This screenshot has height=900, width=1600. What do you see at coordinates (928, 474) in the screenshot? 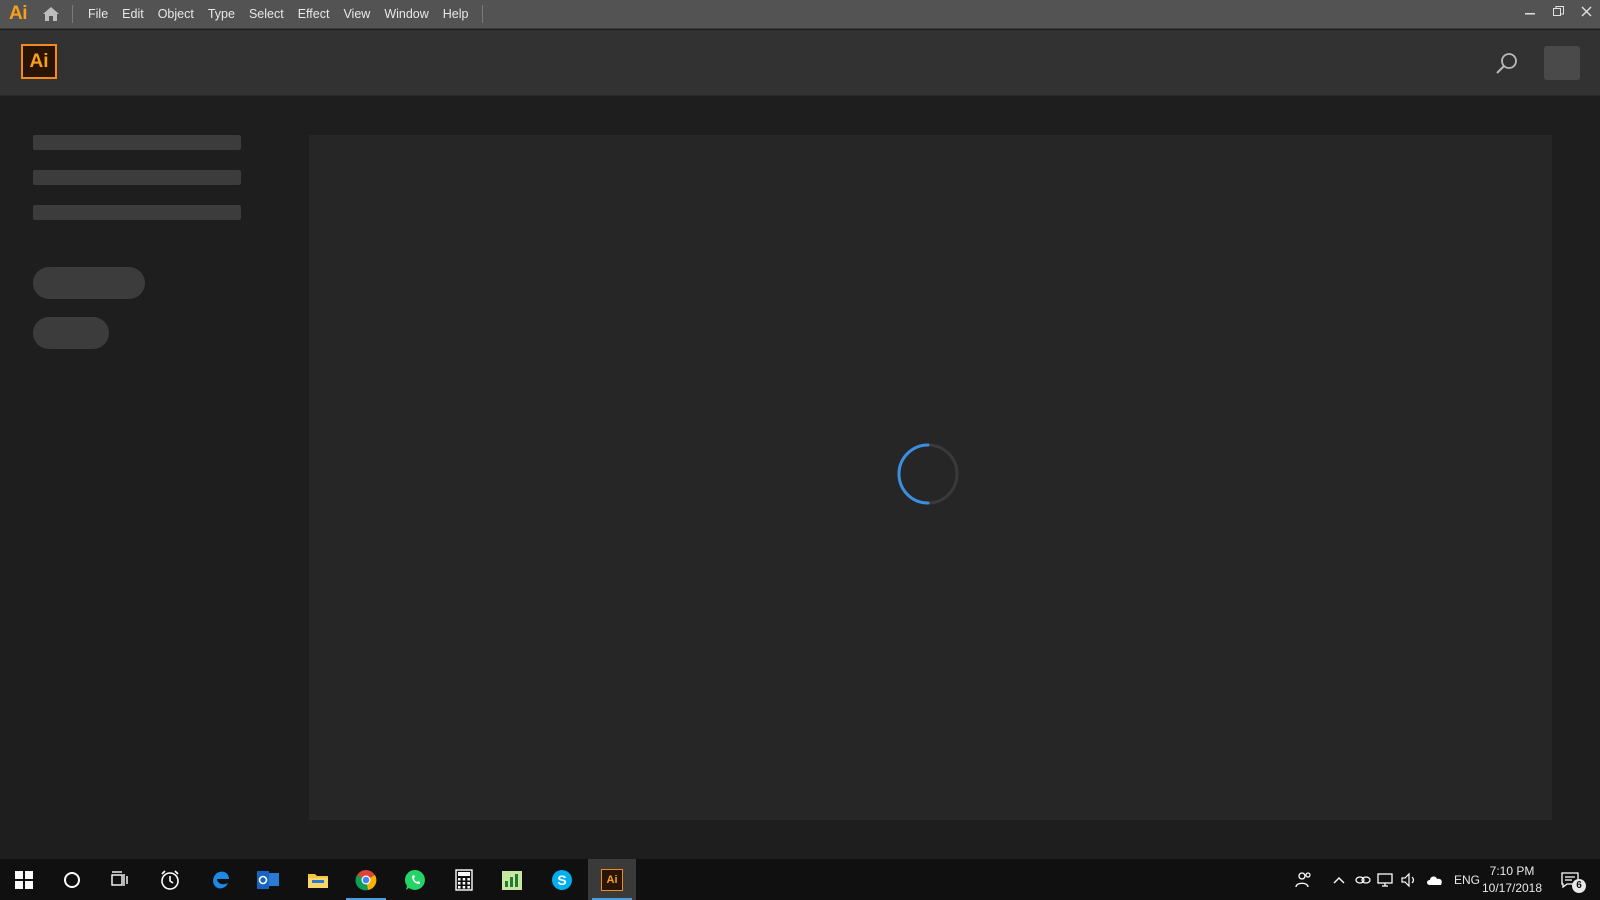
I see `loading-spinner-icon` at bounding box center [928, 474].